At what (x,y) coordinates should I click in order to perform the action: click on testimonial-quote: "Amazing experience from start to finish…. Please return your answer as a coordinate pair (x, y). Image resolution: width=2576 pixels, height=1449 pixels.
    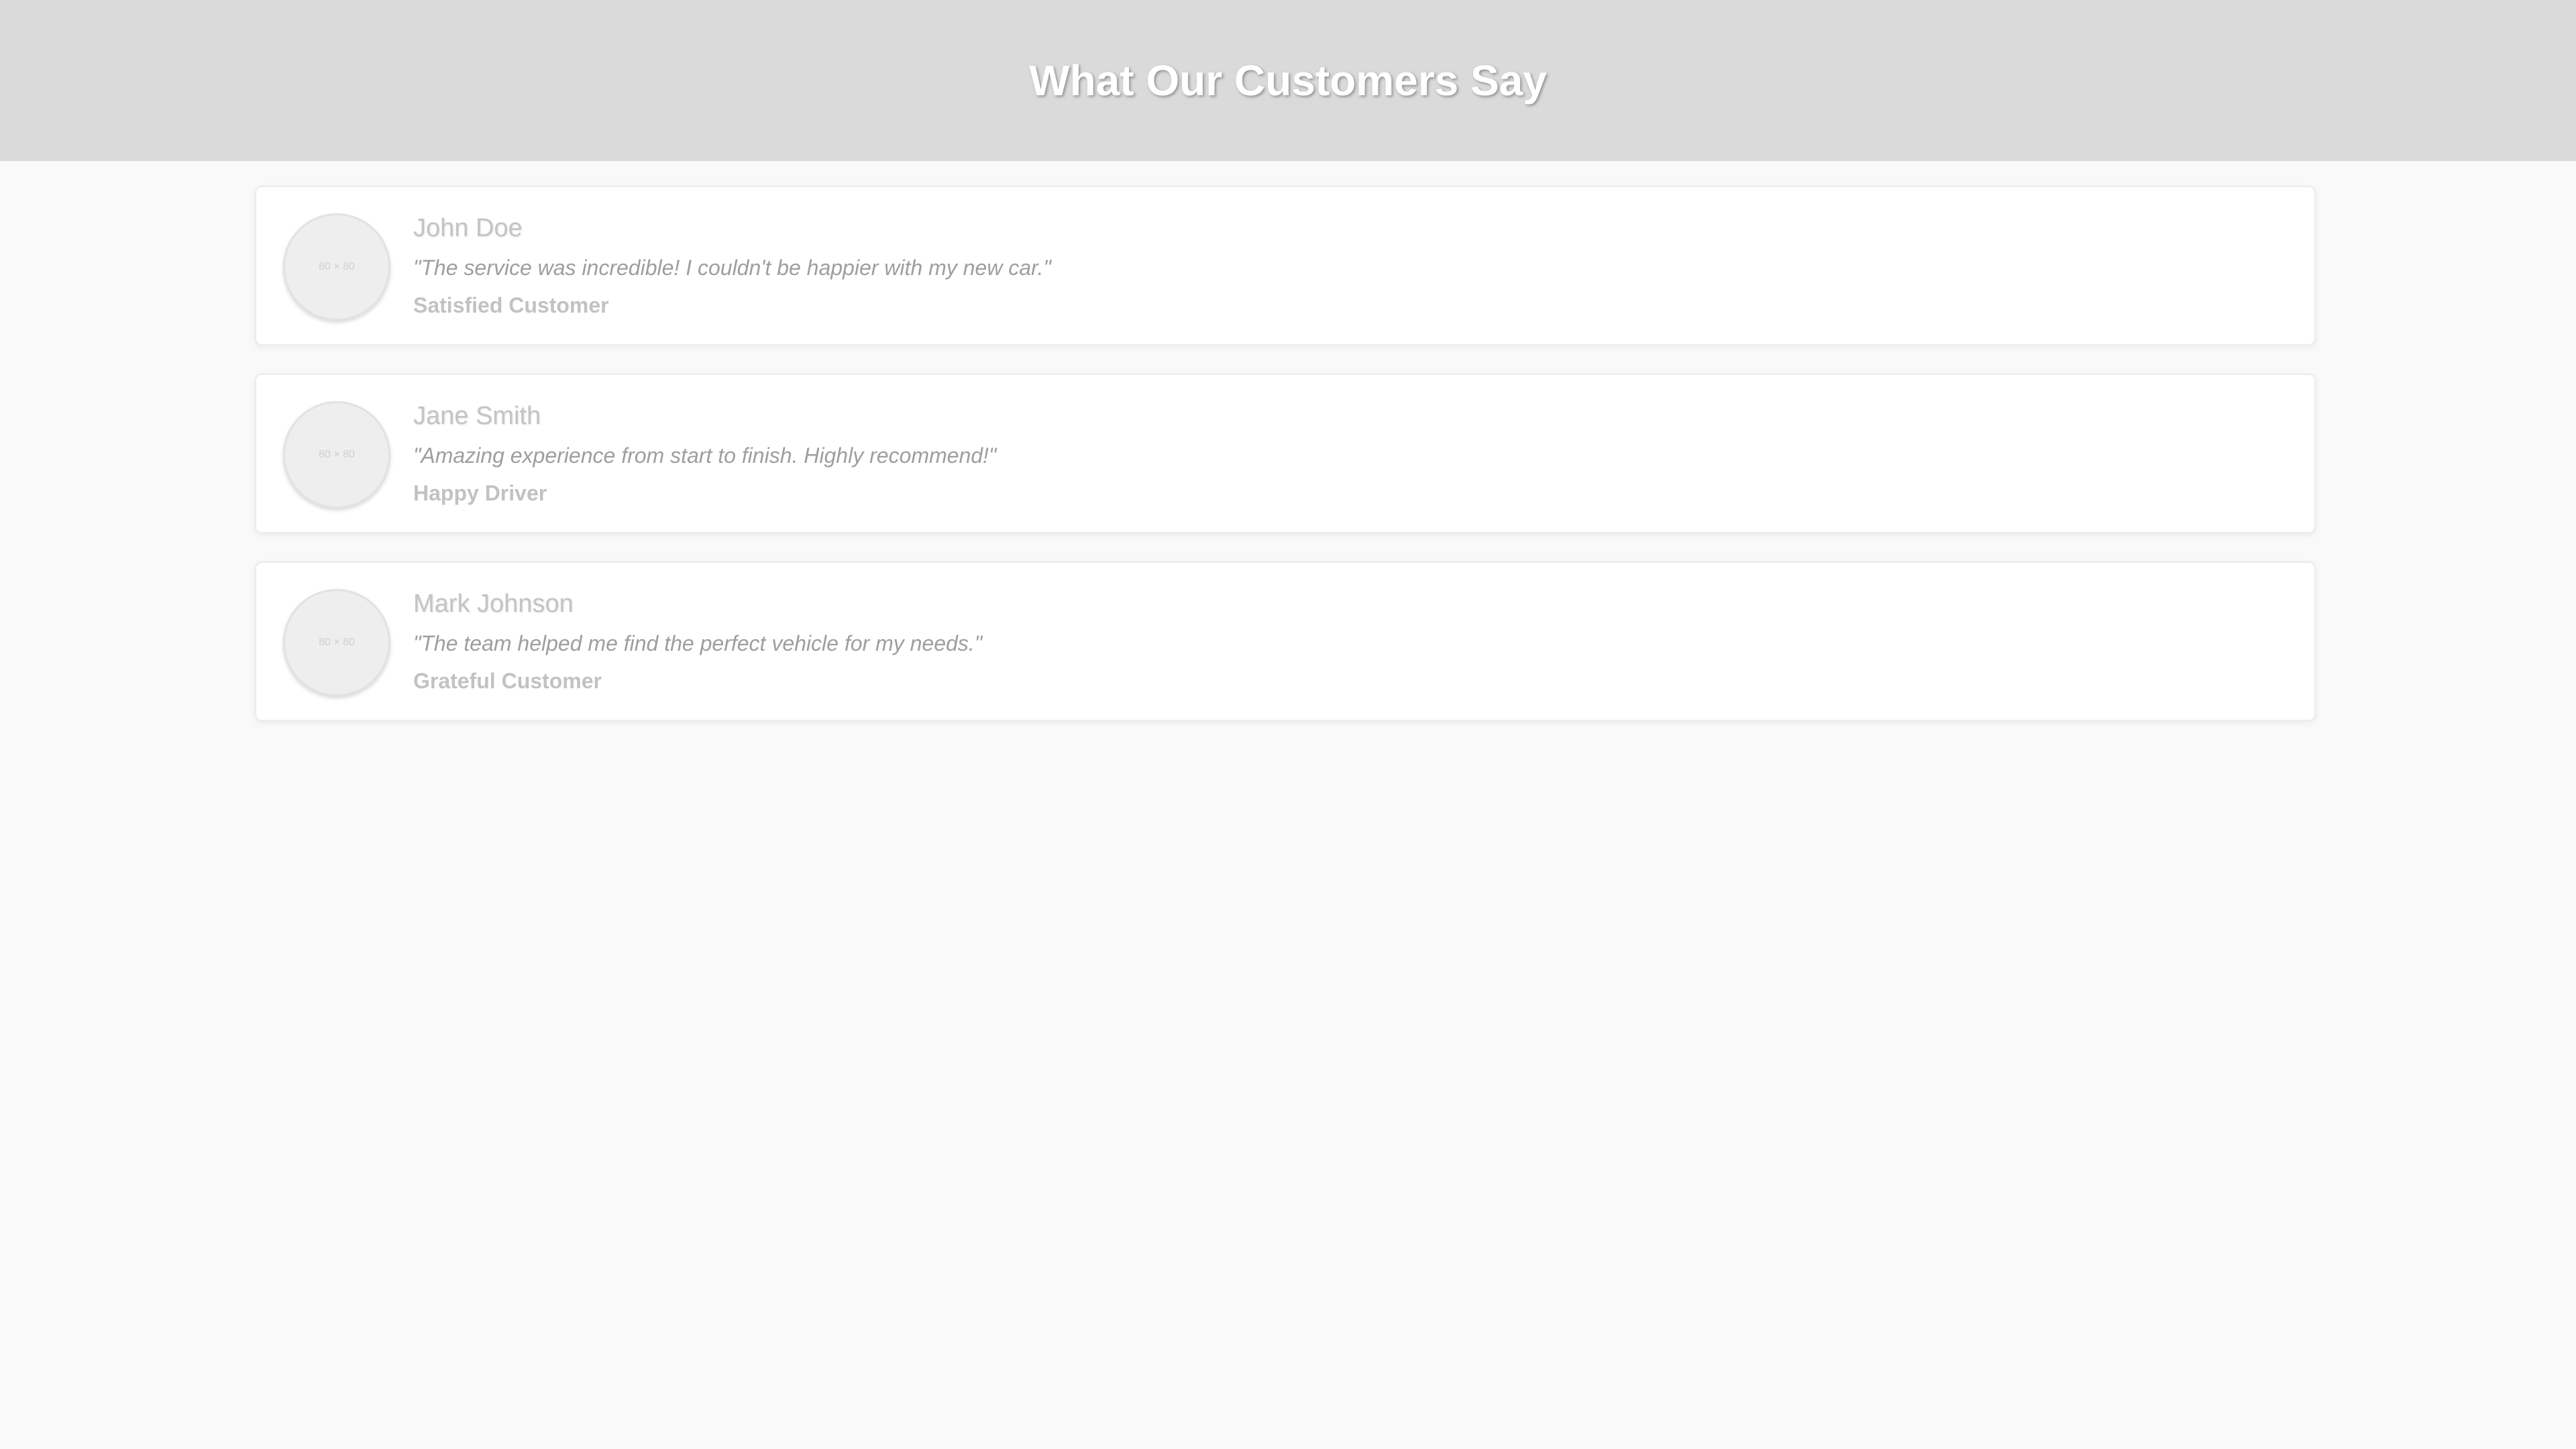
    Looking at the image, I should click on (705, 455).